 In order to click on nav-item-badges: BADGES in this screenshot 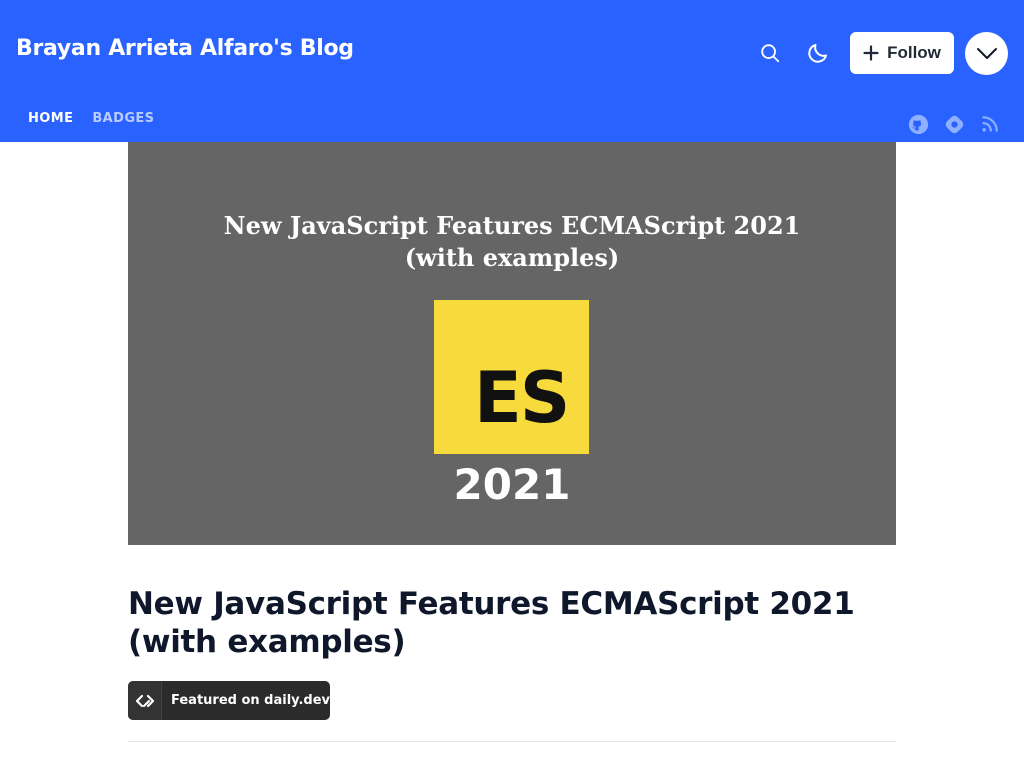, I will do `click(123, 118)`.